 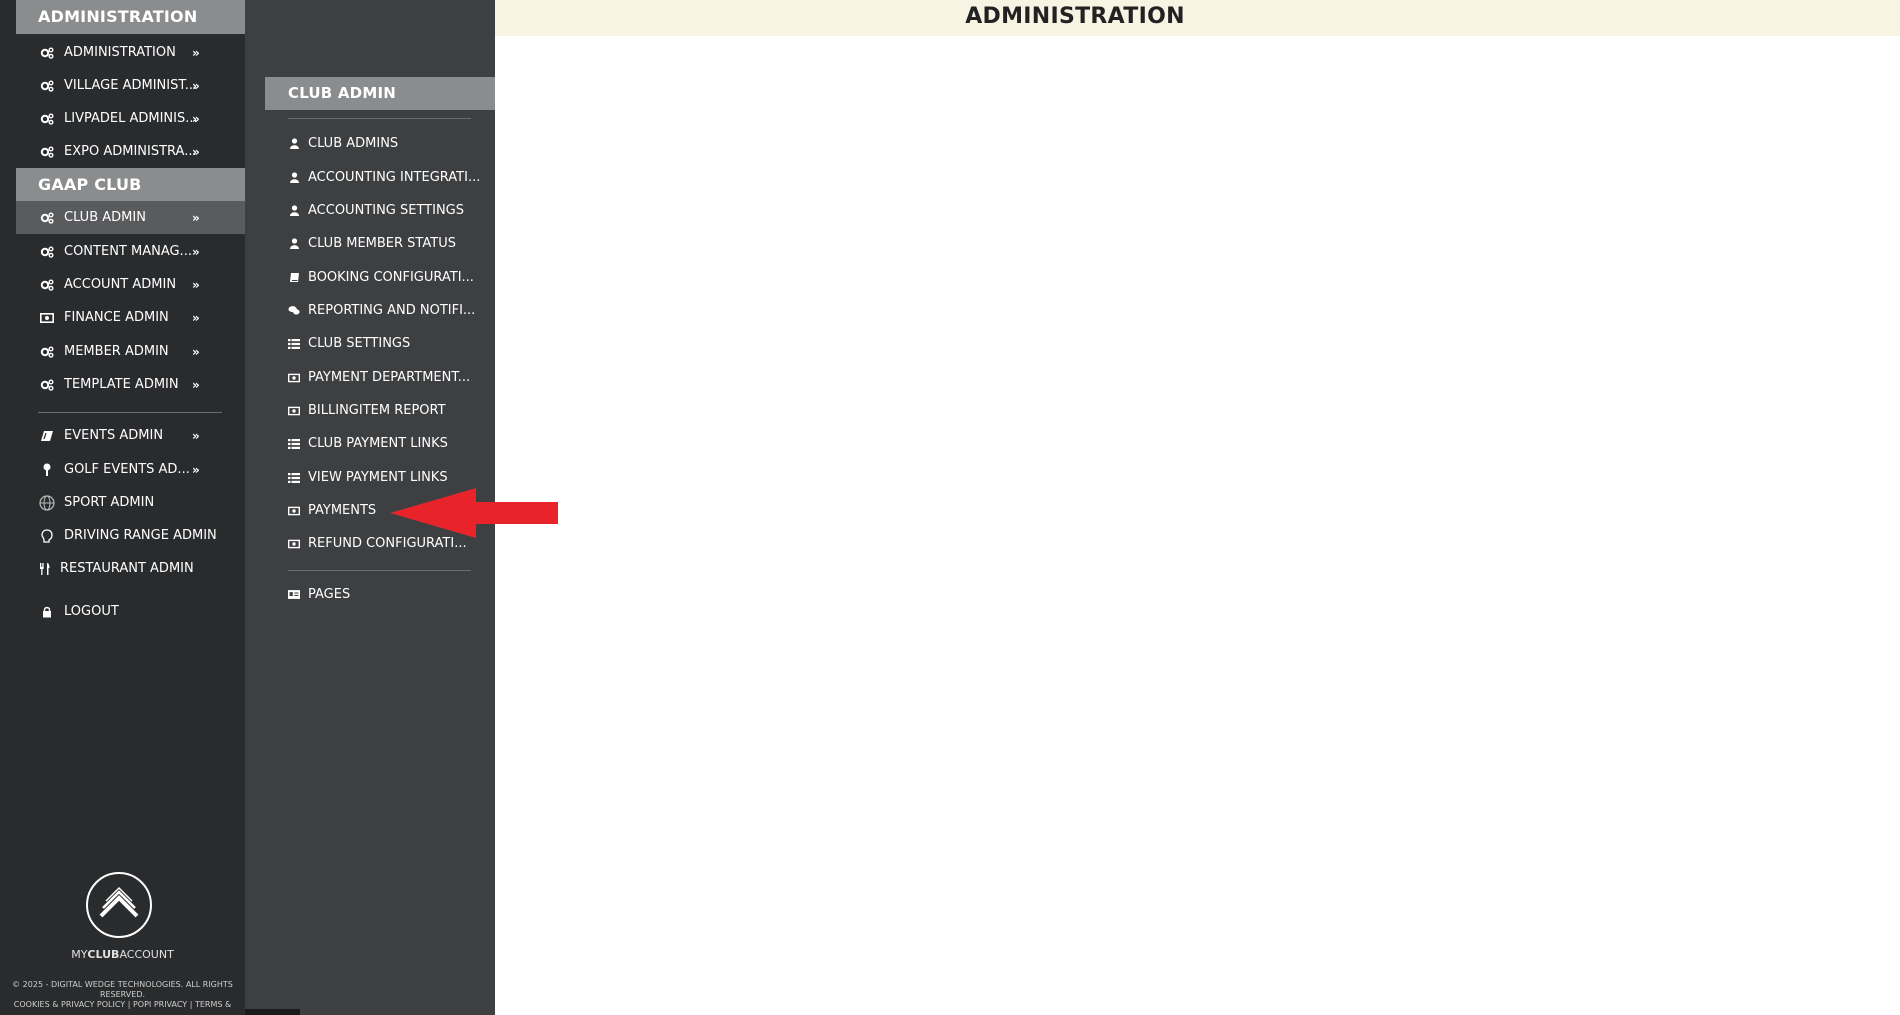 What do you see at coordinates (47, 469) in the screenshot?
I see `golf-tee-icon` at bounding box center [47, 469].